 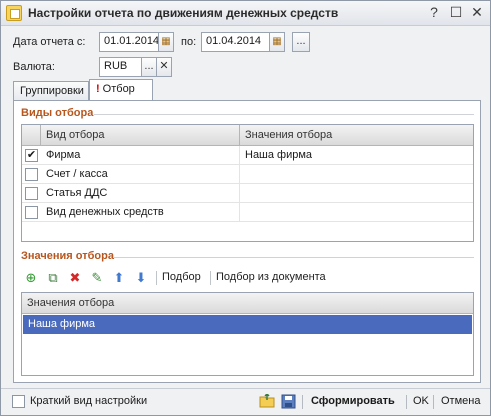 I want to click on close-button: ✕, so click(x=477, y=13).